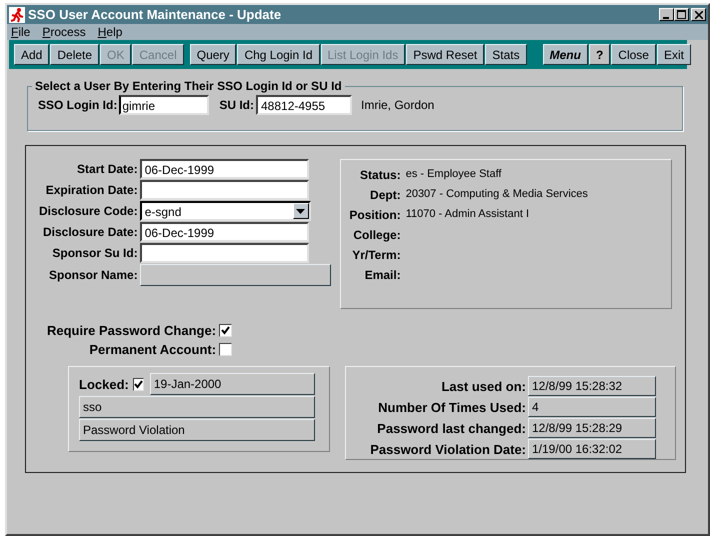 This screenshot has height=536, width=710. Describe the element at coordinates (32, 54) in the screenshot. I see `toolbar-button: Add` at that location.